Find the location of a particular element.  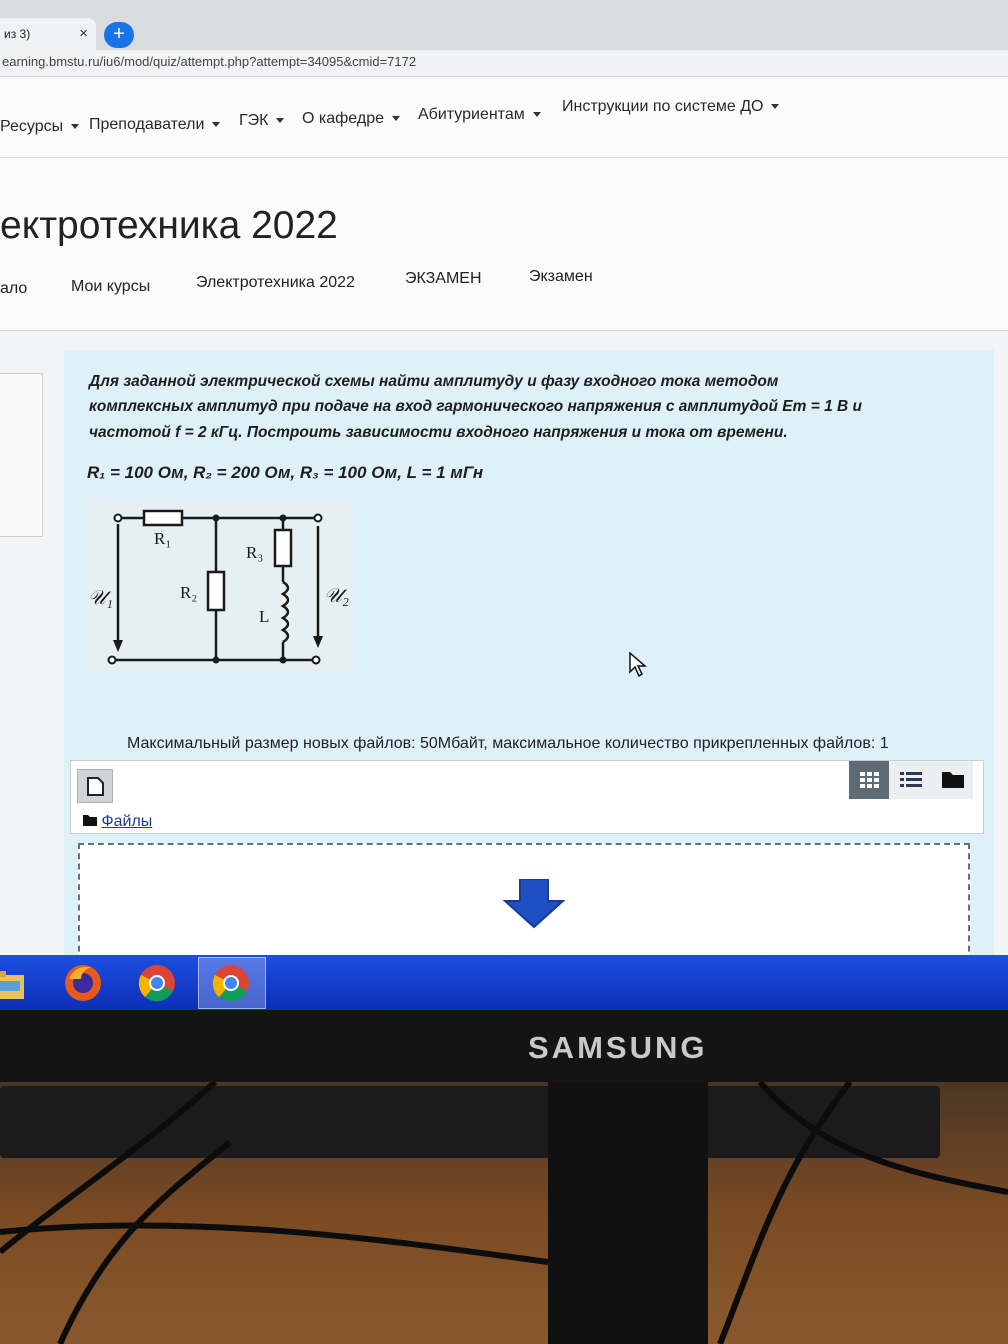

folder-path: Файлы is located at coordinates (117, 822).